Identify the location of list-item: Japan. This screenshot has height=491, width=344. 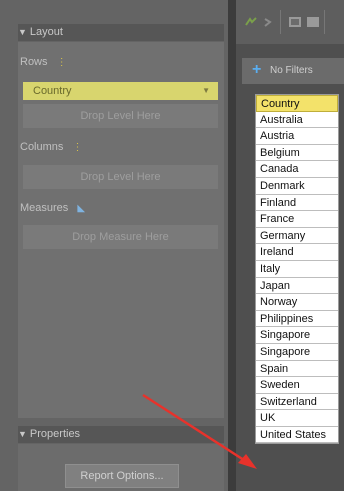
(297, 286).